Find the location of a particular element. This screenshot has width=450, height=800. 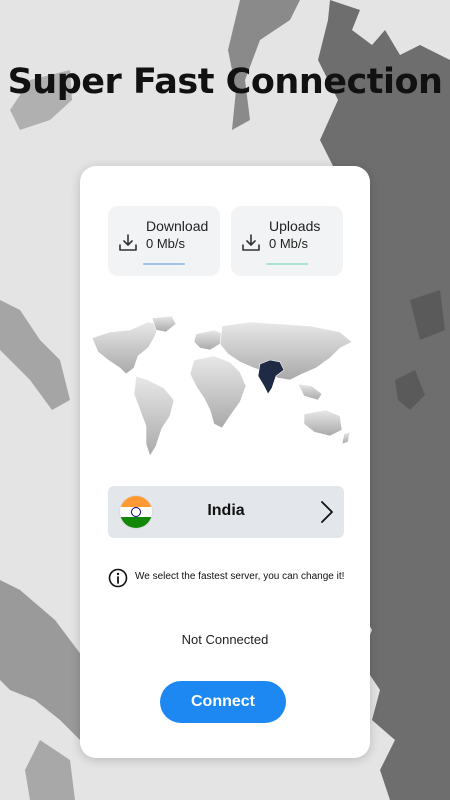

world-map is located at coordinates (222, 386).